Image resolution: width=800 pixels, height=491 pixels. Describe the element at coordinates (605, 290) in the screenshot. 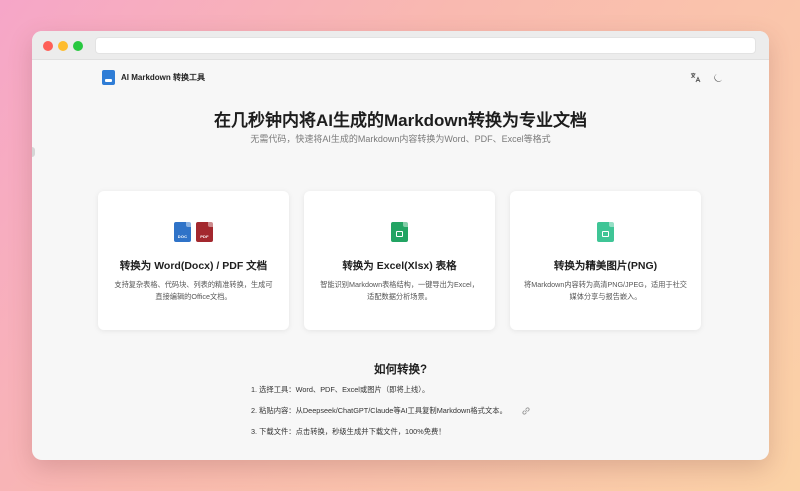

I see `card-description: 将Markdown内容转为高清PNG/JPEG，适用于社交媒体分享与报告嵌入。` at that location.